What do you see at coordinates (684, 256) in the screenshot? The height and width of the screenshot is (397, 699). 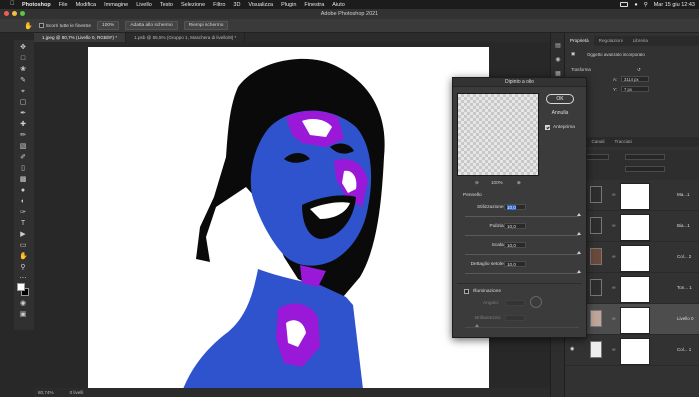 I see `layer-name: Col... 2` at bounding box center [684, 256].